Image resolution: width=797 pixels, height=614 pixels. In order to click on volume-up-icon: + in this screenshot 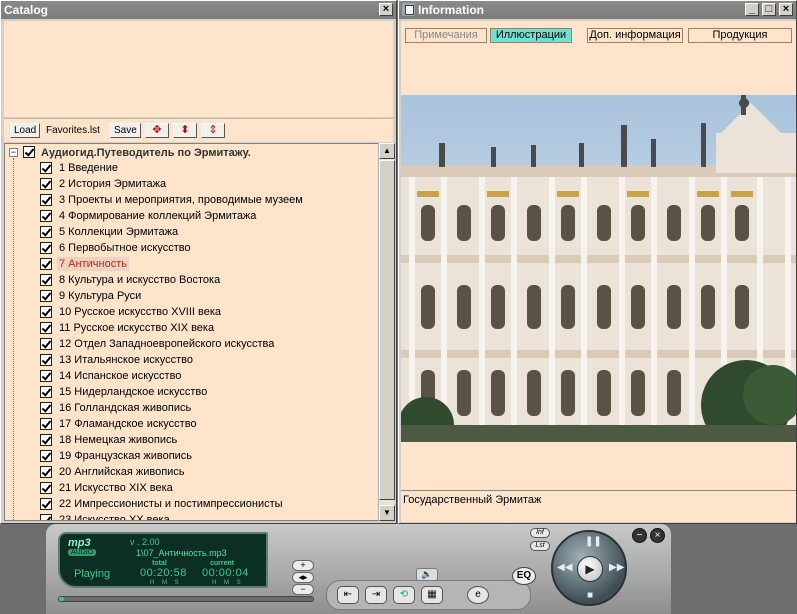, I will do `click(303, 565)`.